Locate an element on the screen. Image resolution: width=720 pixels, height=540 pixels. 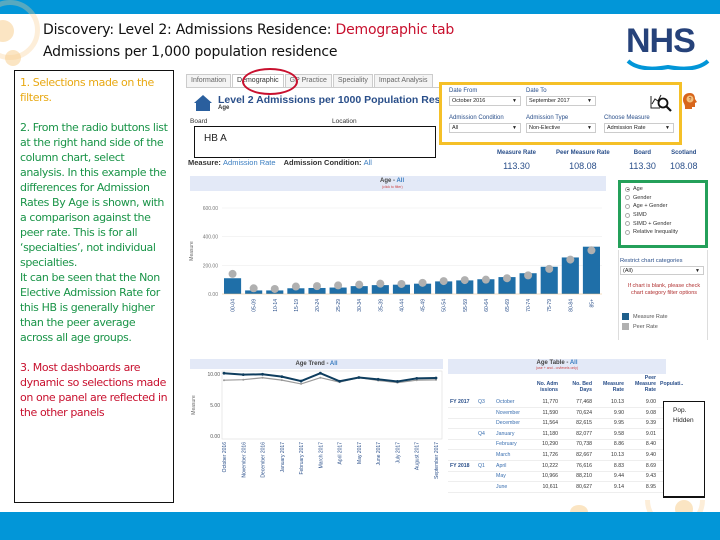
table-header: No. Adm issions is located at coordinates (543, 387).